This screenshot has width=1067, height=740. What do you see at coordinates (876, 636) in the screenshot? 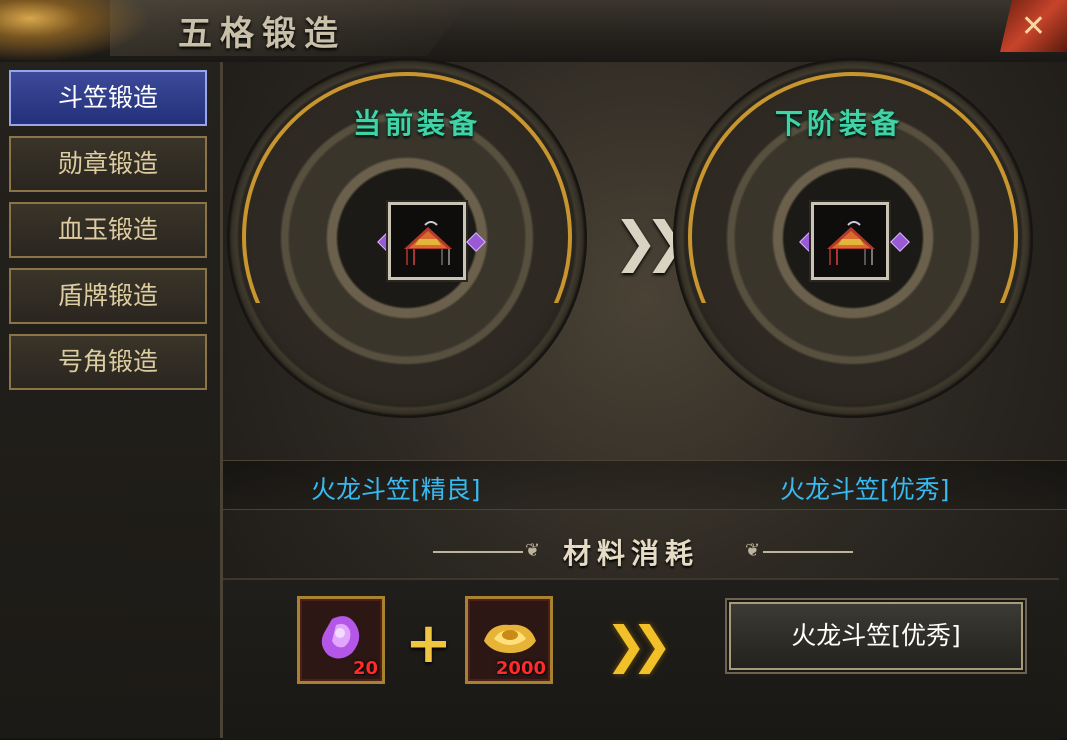
I see `forge-result-button: 火龙斗笠[优秀]` at bounding box center [876, 636].